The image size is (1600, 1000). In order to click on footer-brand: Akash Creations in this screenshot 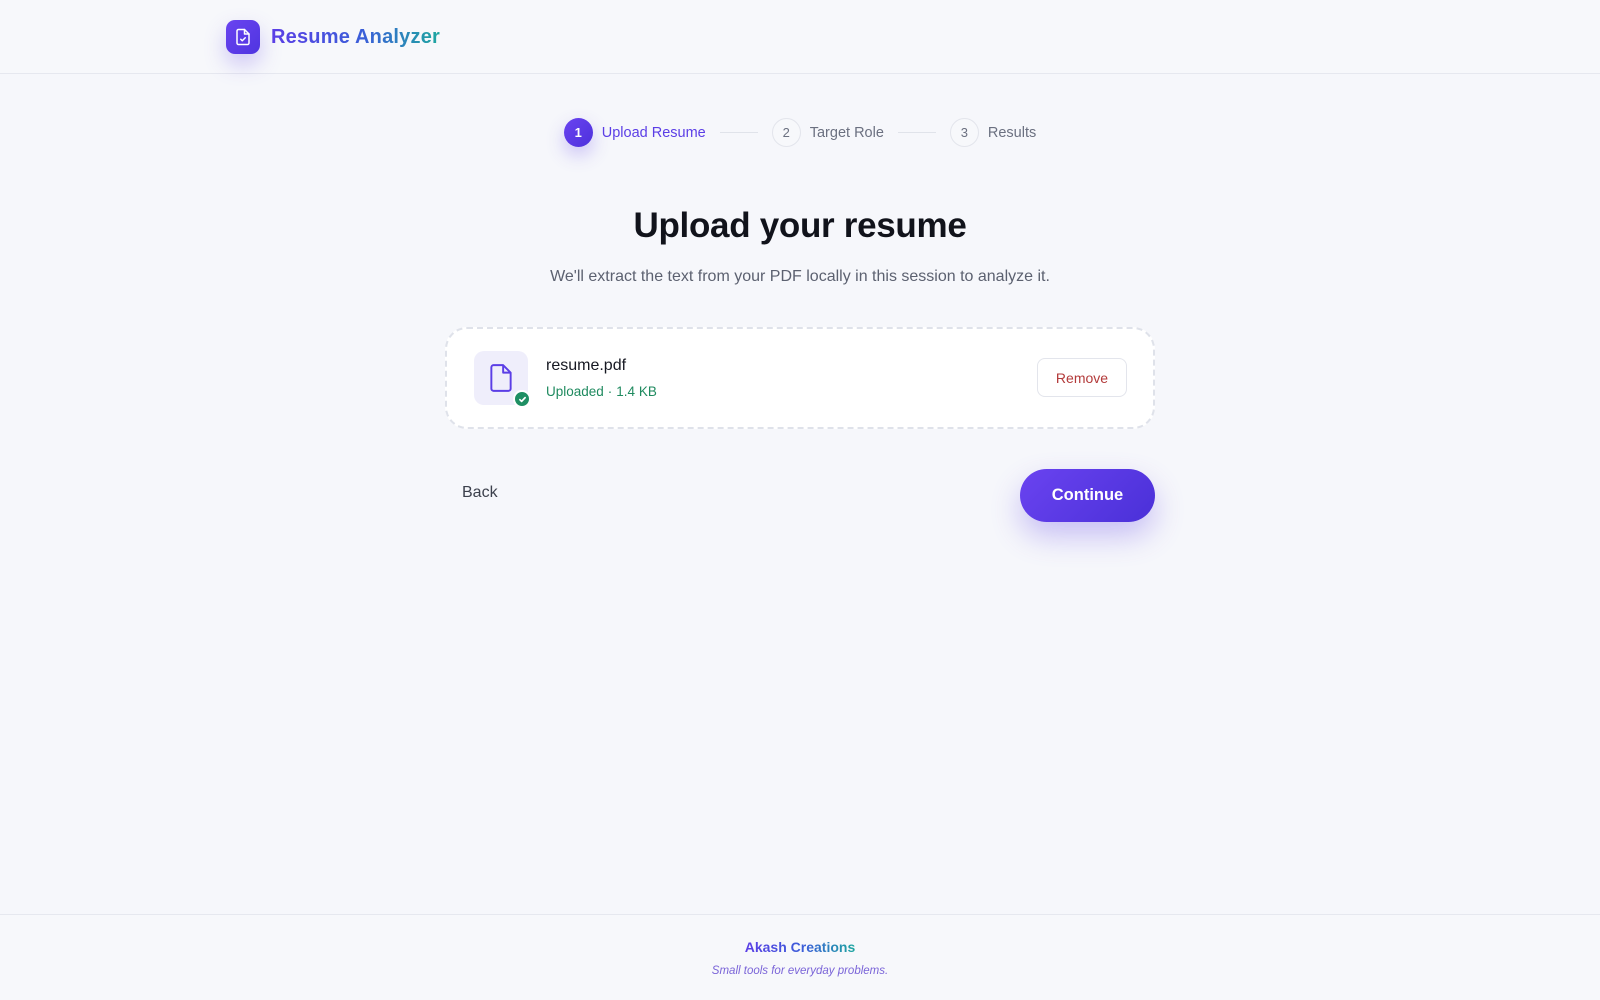, I will do `click(800, 947)`.